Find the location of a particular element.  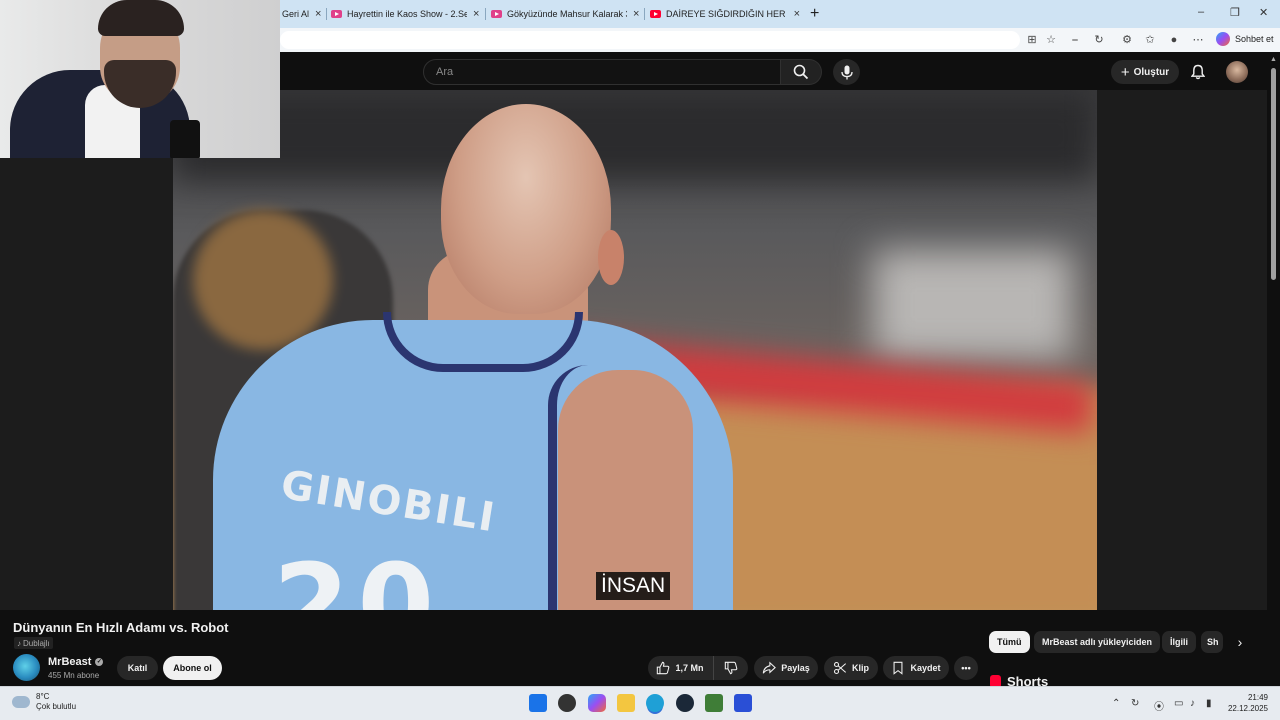

new-tab-button: + is located at coordinates (814, 14).